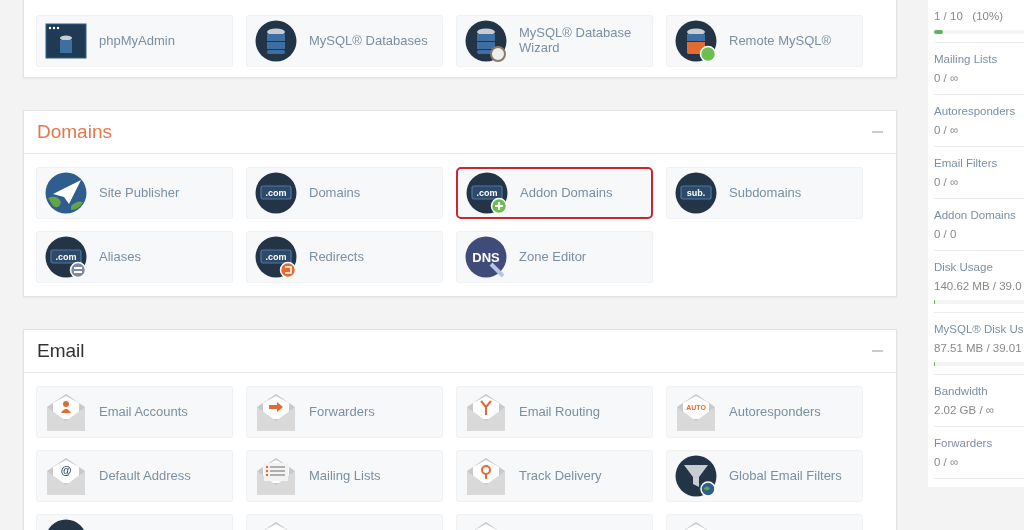 This screenshot has height=530, width=1024. Describe the element at coordinates (696, 476) in the screenshot. I see `funnel-icon` at that location.